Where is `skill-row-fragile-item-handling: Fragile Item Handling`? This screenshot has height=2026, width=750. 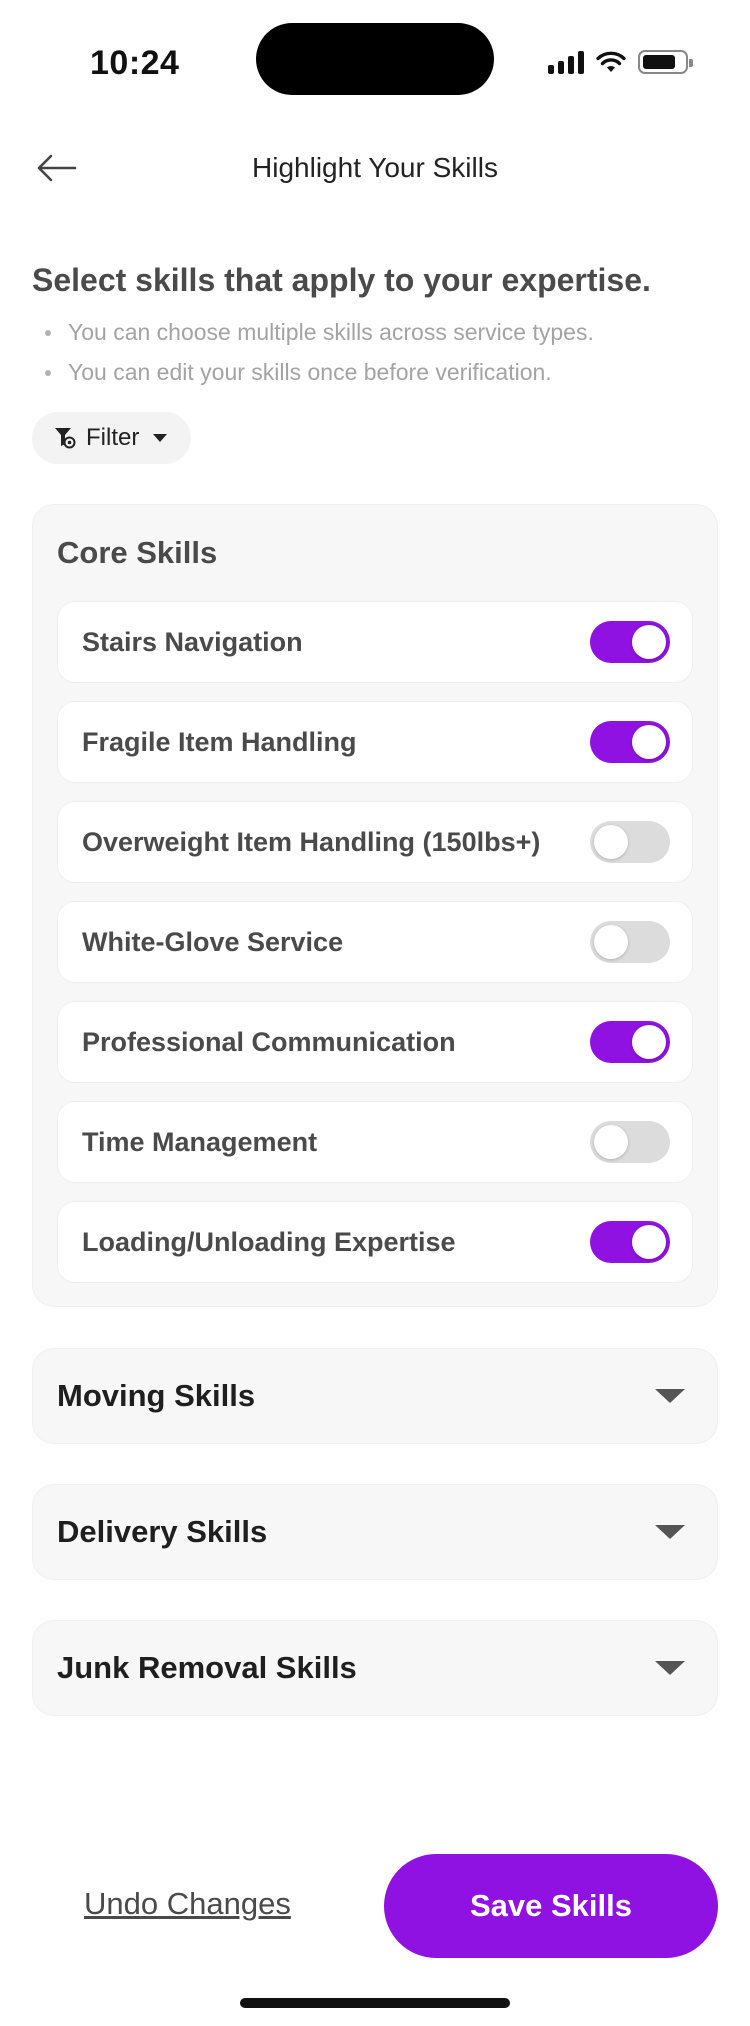
skill-row-fragile-item-handling: Fragile Item Handling is located at coordinates (375, 742).